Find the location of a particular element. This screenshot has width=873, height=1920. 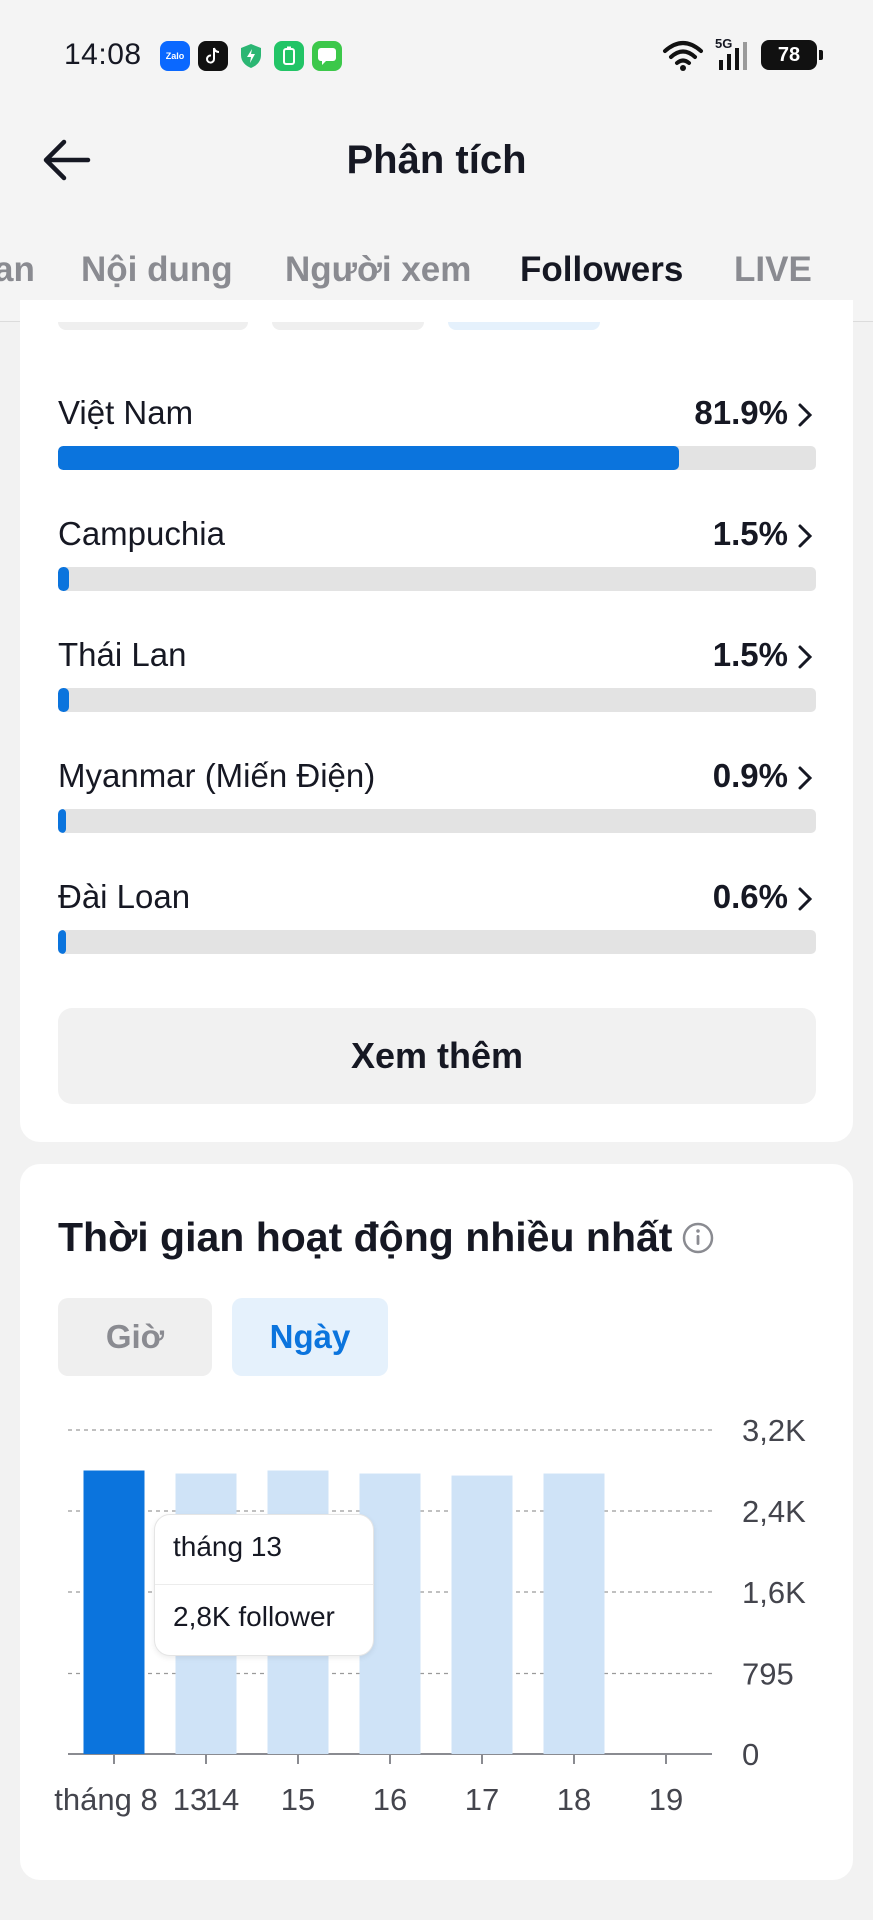

filter-chips-partial is located at coordinates (436, 326).